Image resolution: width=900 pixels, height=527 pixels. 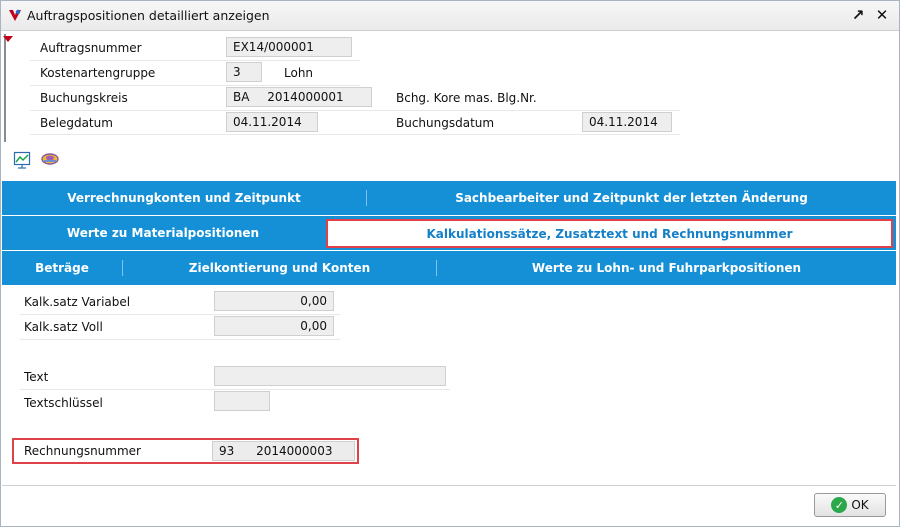 What do you see at coordinates (76, 123) in the screenshot?
I see `belegdatum-label: Belegdatum` at bounding box center [76, 123].